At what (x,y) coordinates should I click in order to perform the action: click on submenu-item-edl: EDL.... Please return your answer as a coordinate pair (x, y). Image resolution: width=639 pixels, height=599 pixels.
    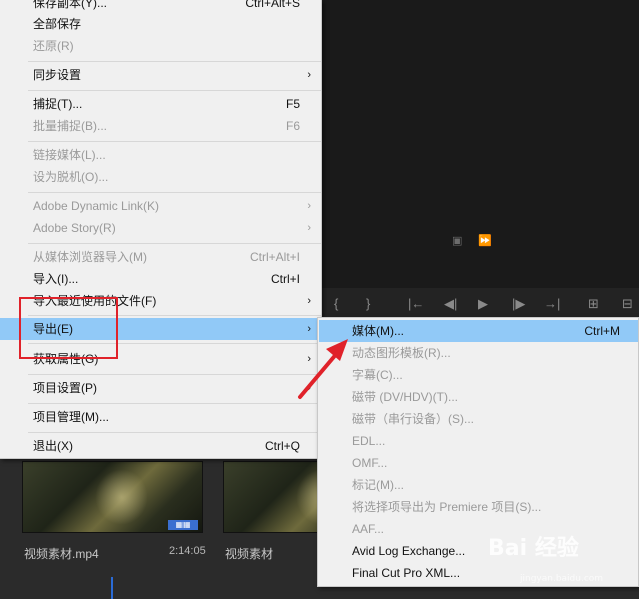
    Looking at the image, I should click on (478, 441).